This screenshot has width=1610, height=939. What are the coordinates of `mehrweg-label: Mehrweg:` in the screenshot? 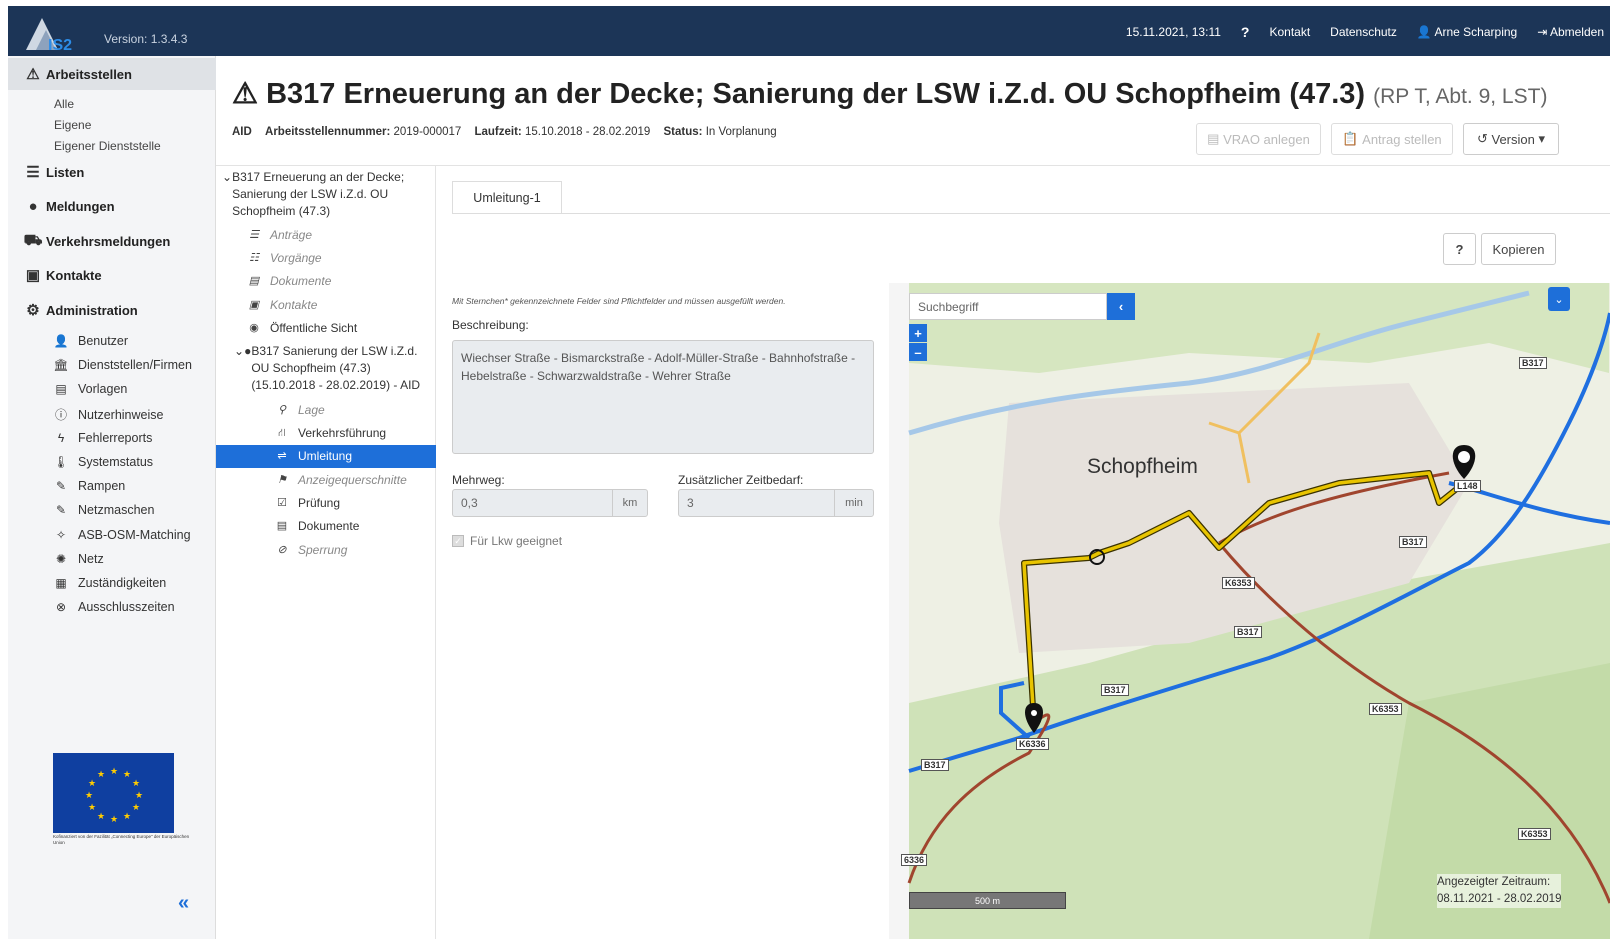 It's located at (478, 480).